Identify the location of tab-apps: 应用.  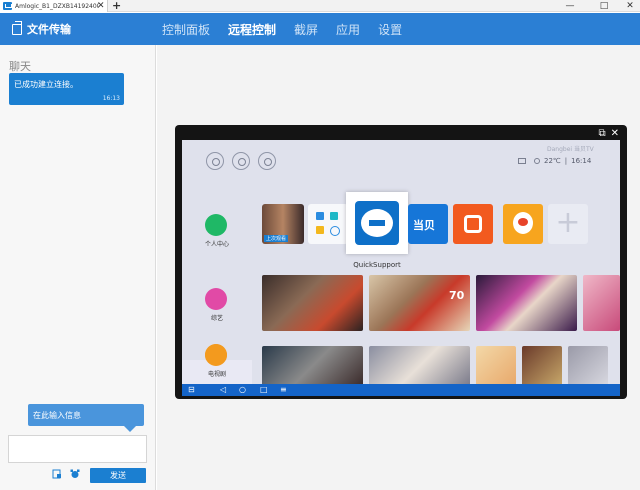
(348, 29).